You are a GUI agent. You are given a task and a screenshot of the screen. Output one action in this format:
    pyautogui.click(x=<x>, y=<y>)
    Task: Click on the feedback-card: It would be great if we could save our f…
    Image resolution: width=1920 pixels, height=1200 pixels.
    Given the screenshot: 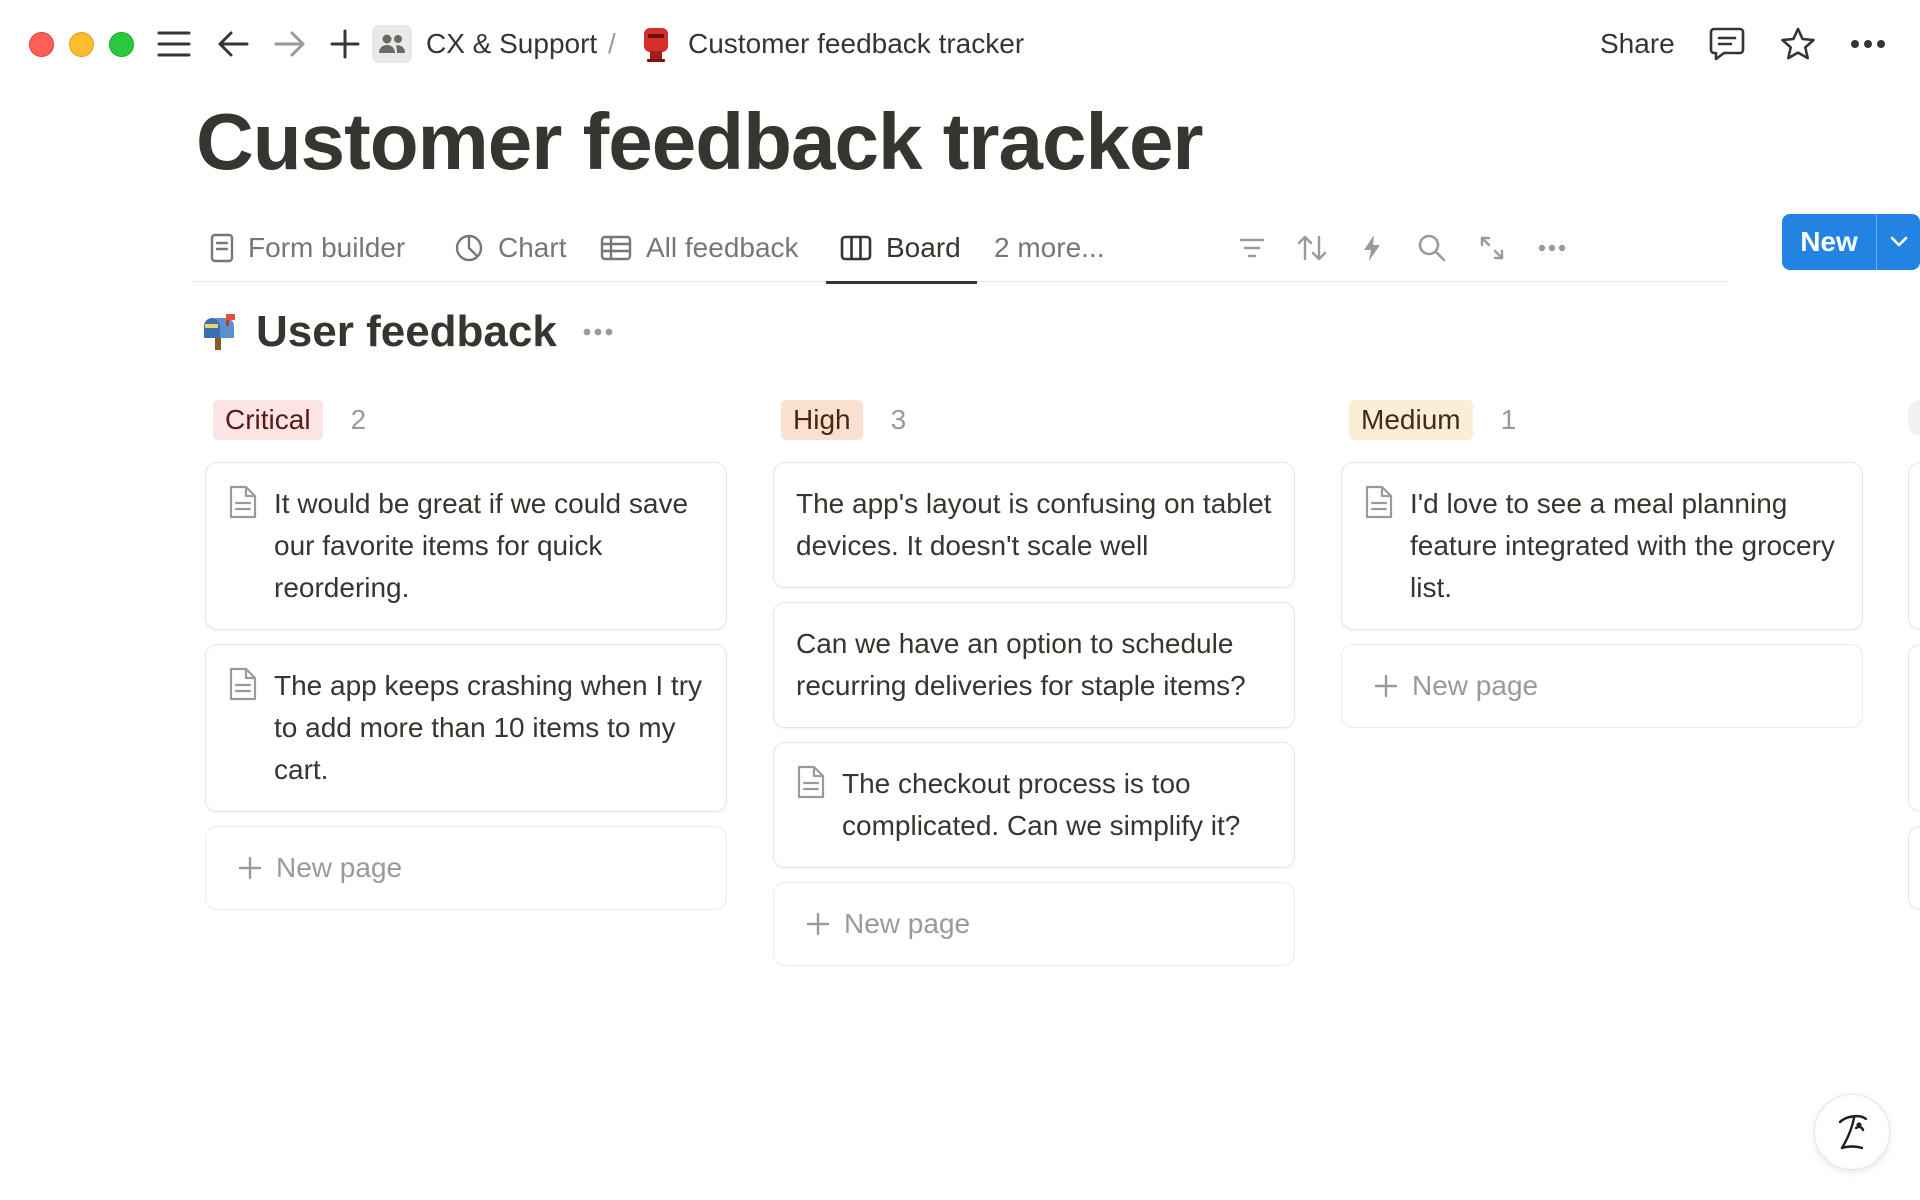 What is the action you would take?
    pyautogui.click(x=466, y=546)
    